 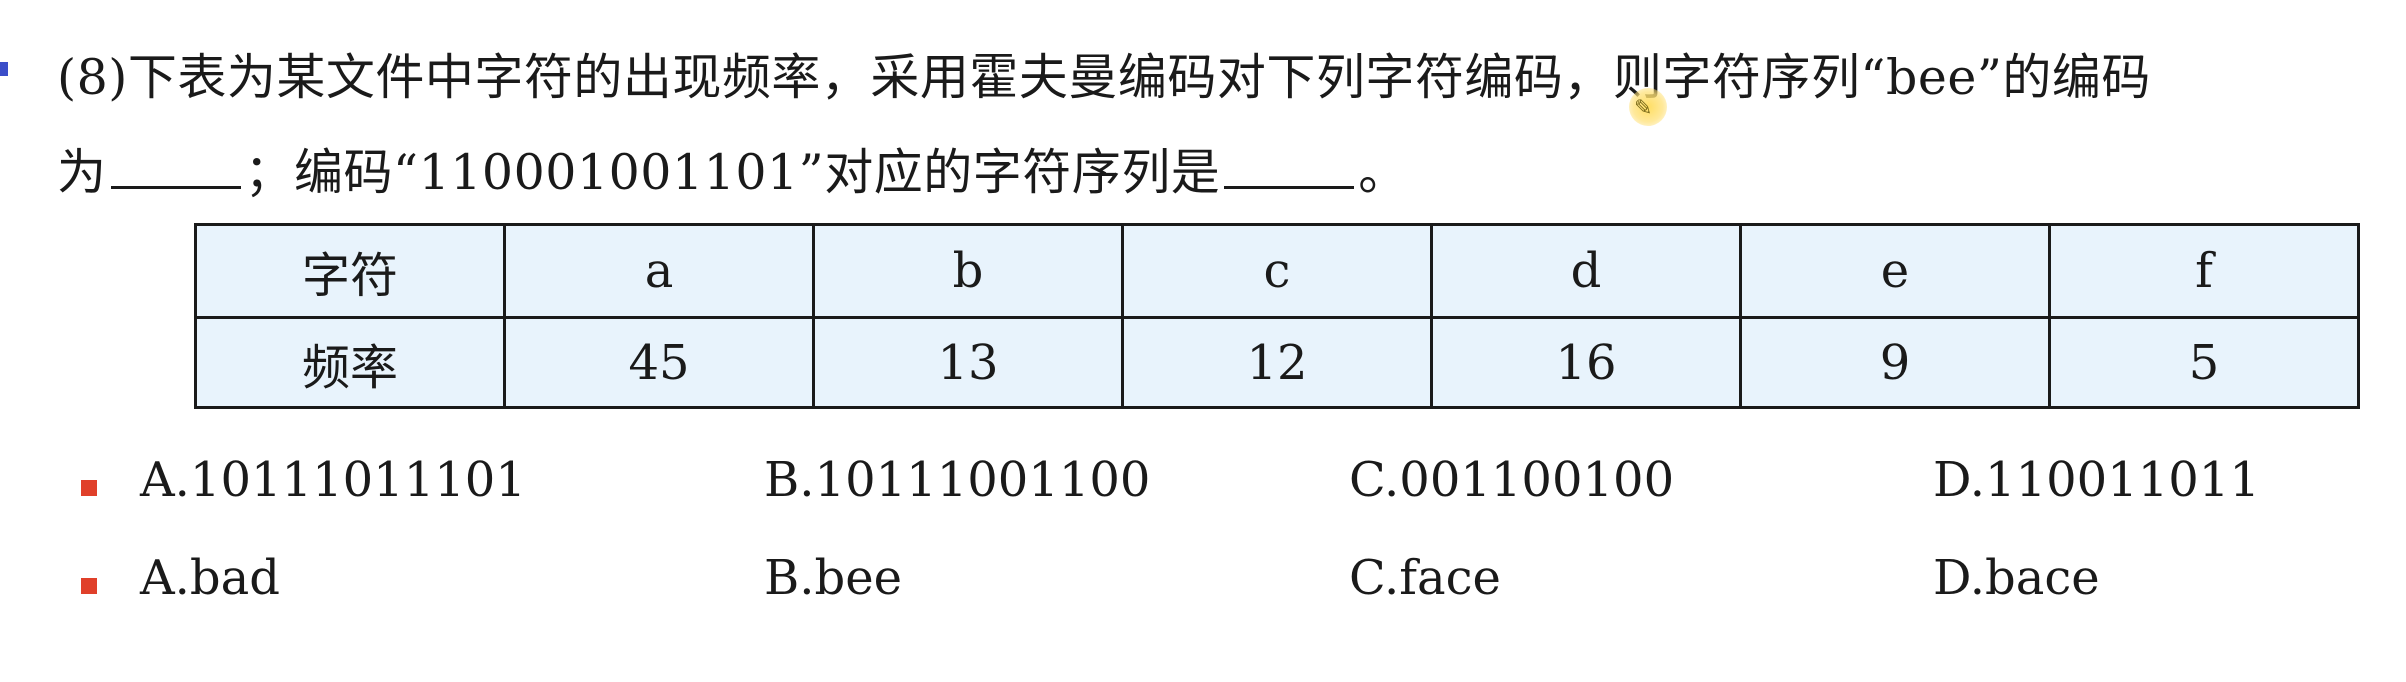 I want to click on options-row-2: A.bad B.bee C.face D.bace, so click(x=1228, y=591).